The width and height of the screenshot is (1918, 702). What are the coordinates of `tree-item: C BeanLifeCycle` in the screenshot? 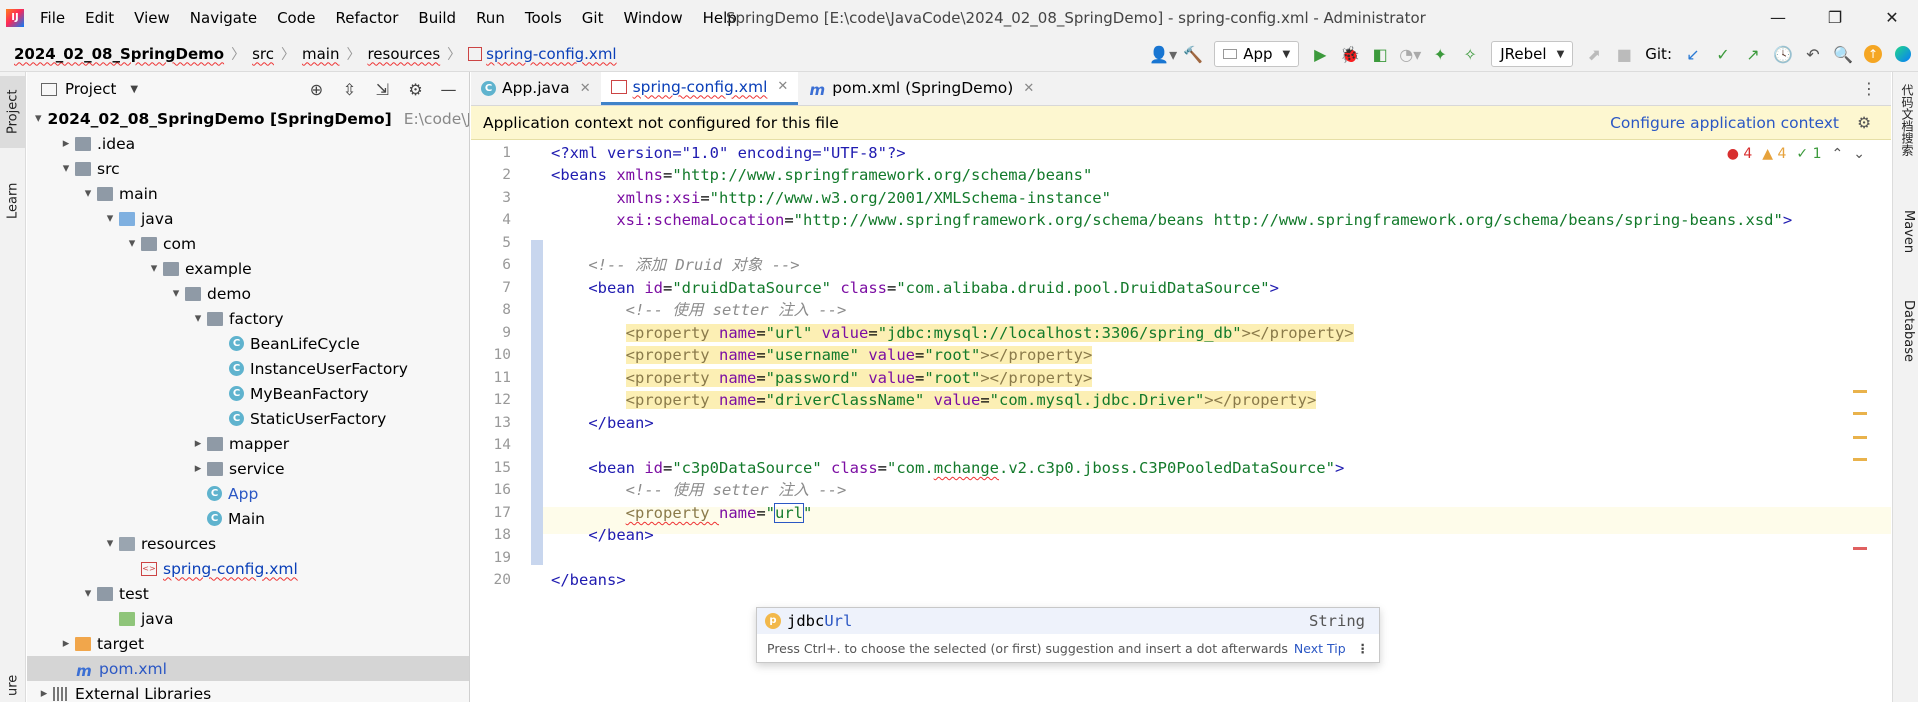 It's located at (248, 343).